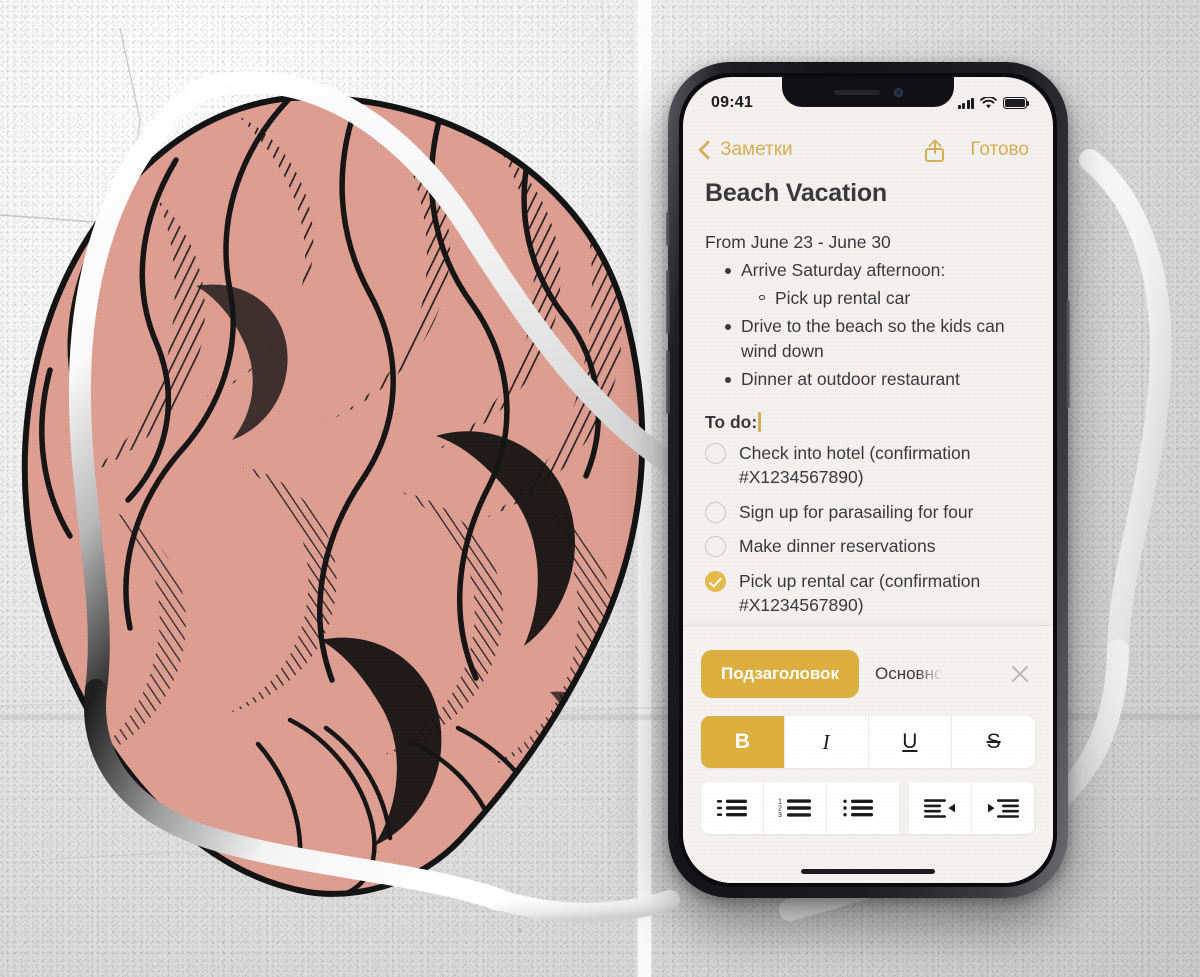  I want to click on bullet-text: Arrive Saturday afternoon:, so click(843, 270).